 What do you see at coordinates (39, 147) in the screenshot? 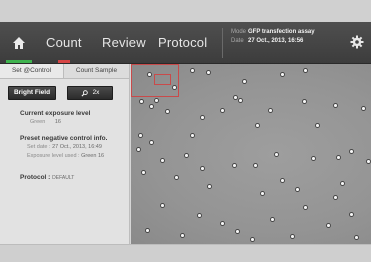
I see `set-date-label: Set date :` at bounding box center [39, 147].